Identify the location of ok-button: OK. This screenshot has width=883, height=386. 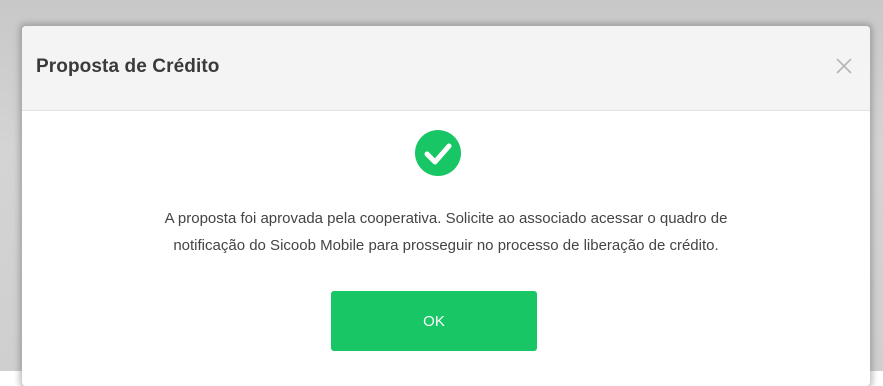
(434, 321).